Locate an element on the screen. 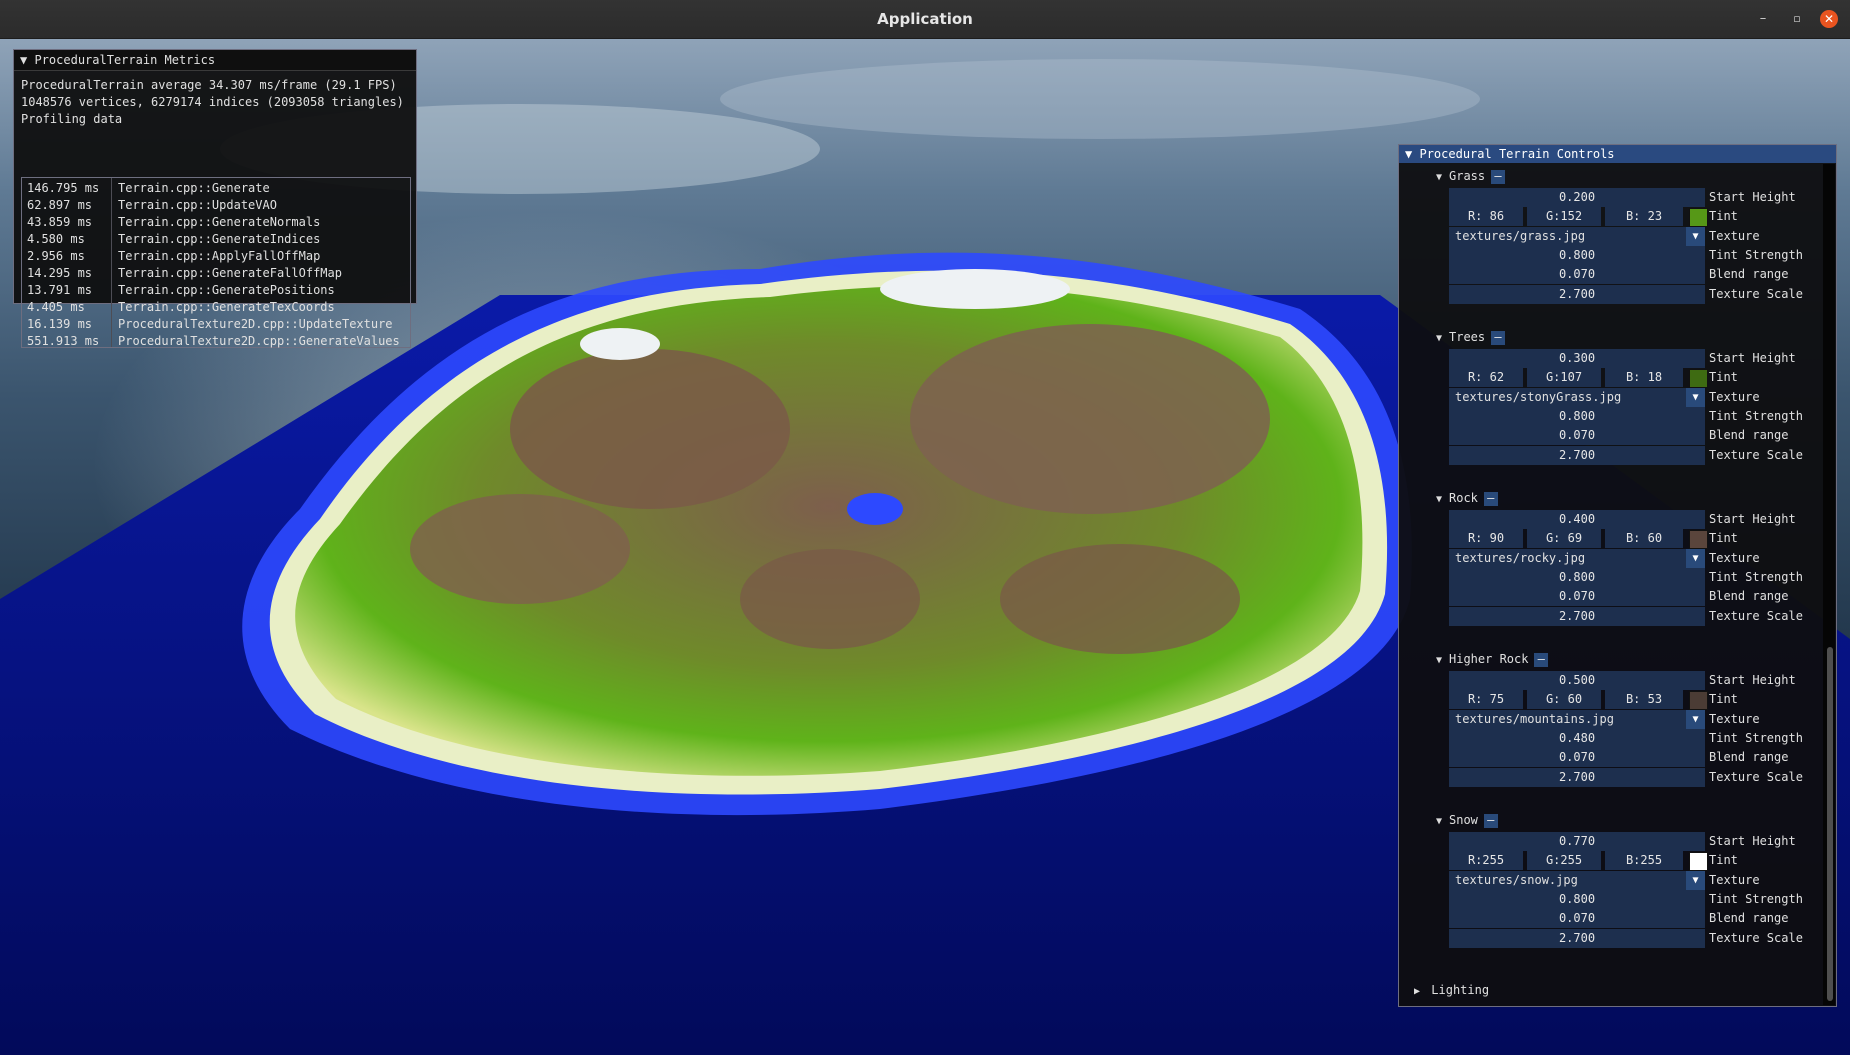 This screenshot has width=1850, height=1055. texture-dropdown: textures/stonyGrass.jpg ▼ is located at coordinates (1577, 397).